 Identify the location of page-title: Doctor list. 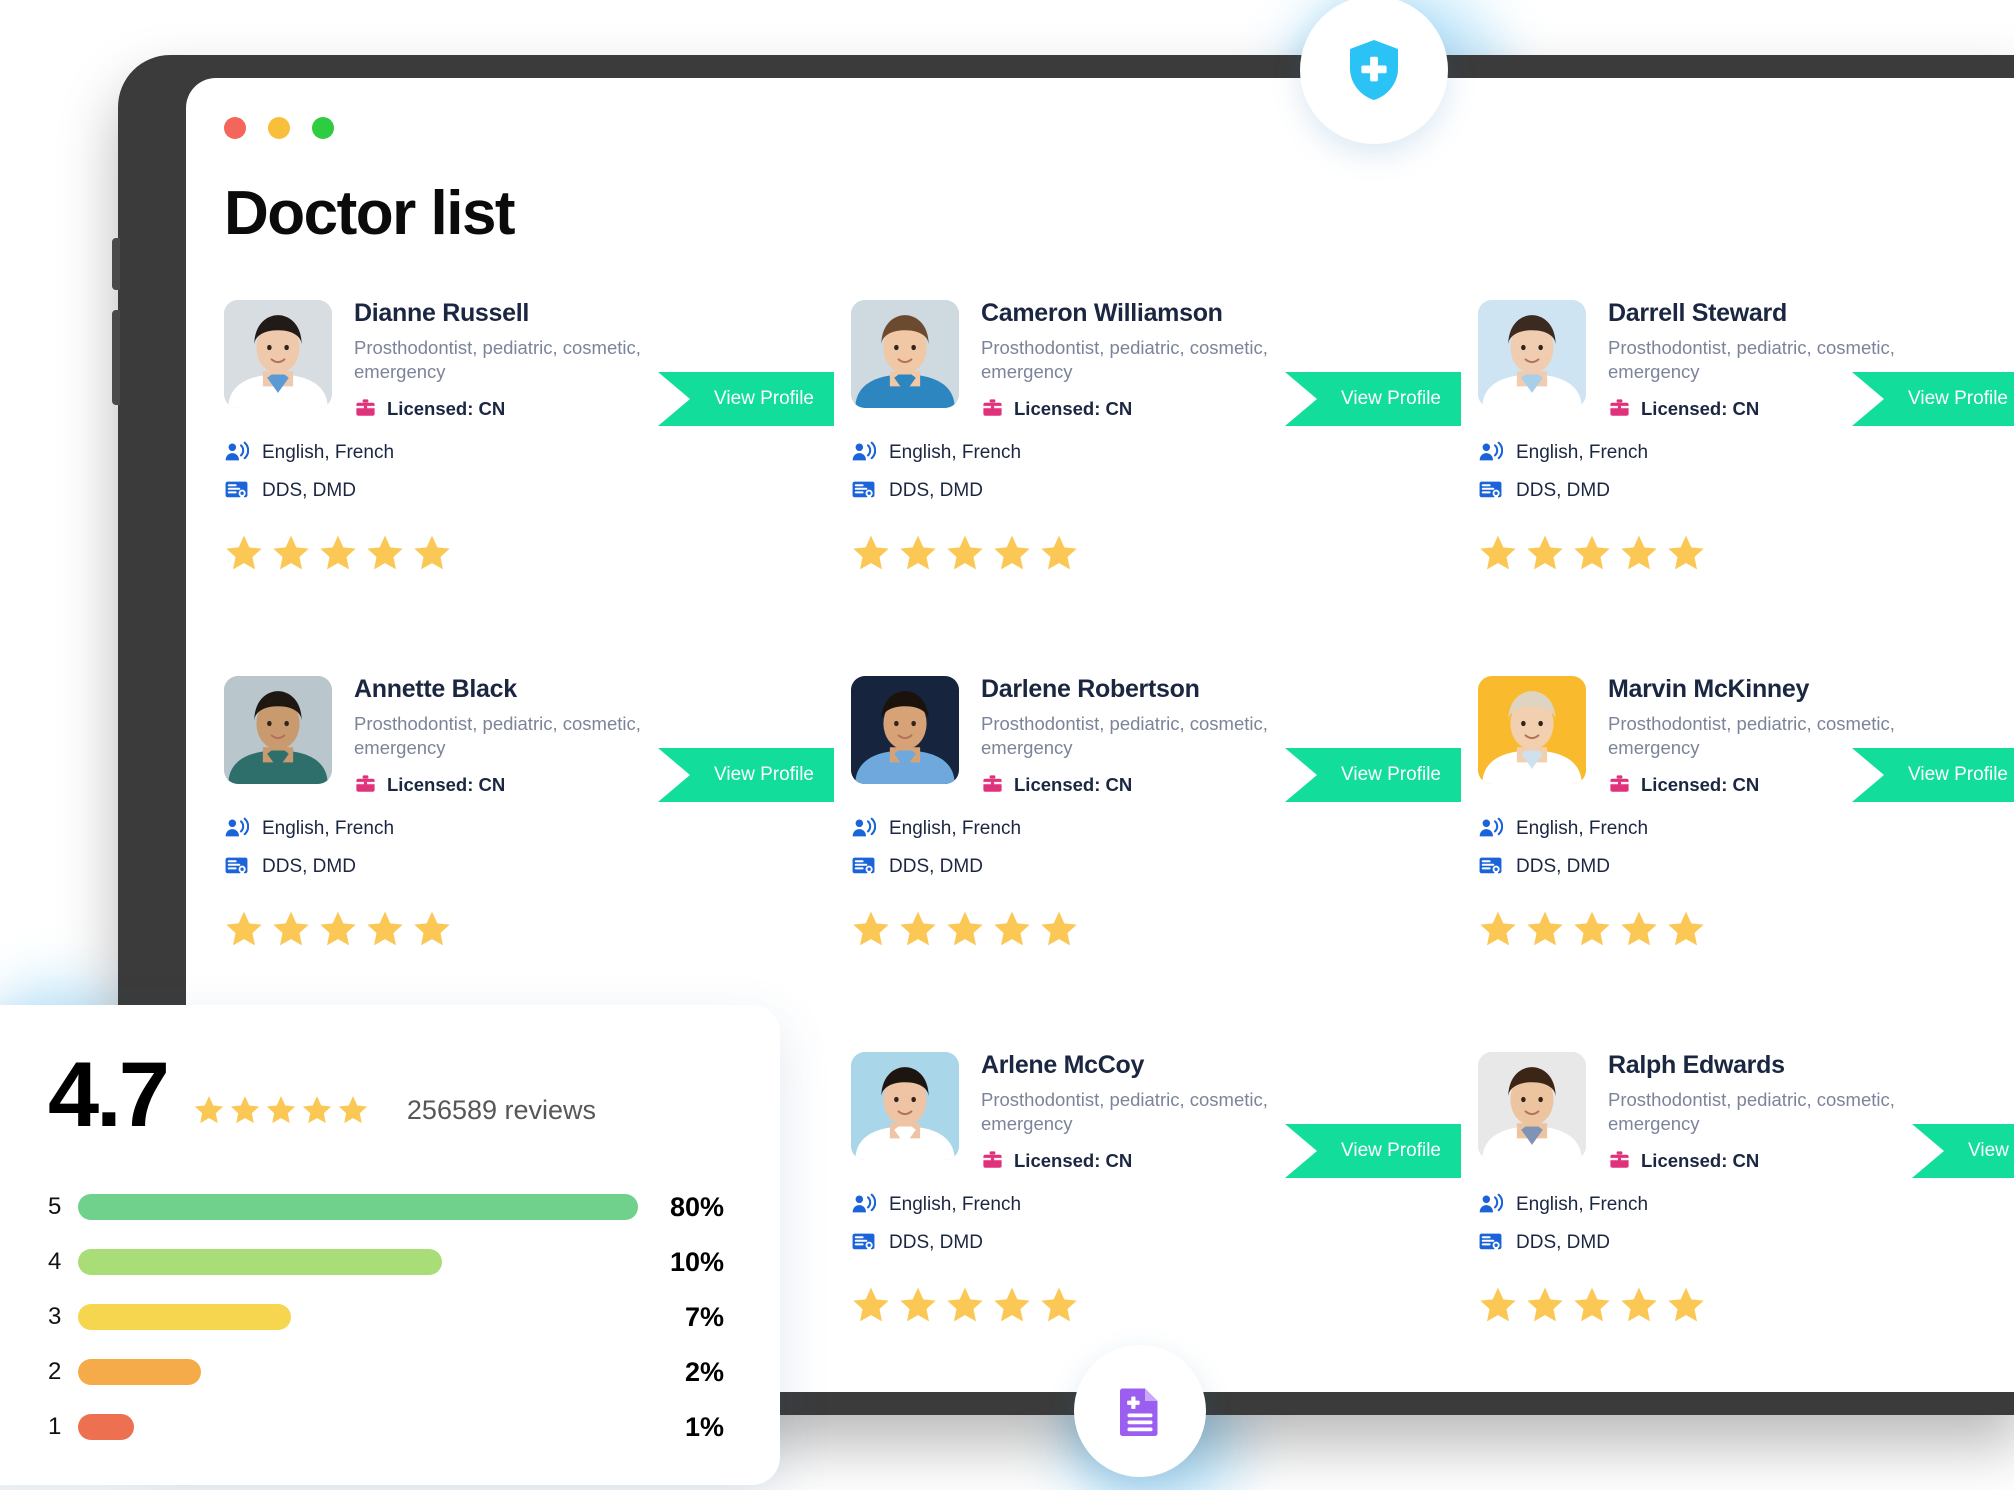
(370, 213).